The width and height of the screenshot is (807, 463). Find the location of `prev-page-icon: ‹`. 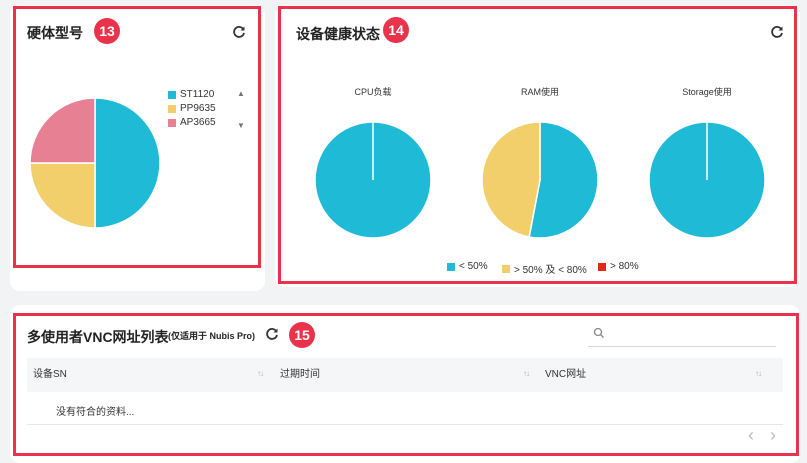

prev-page-icon: ‹ is located at coordinates (751, 435).